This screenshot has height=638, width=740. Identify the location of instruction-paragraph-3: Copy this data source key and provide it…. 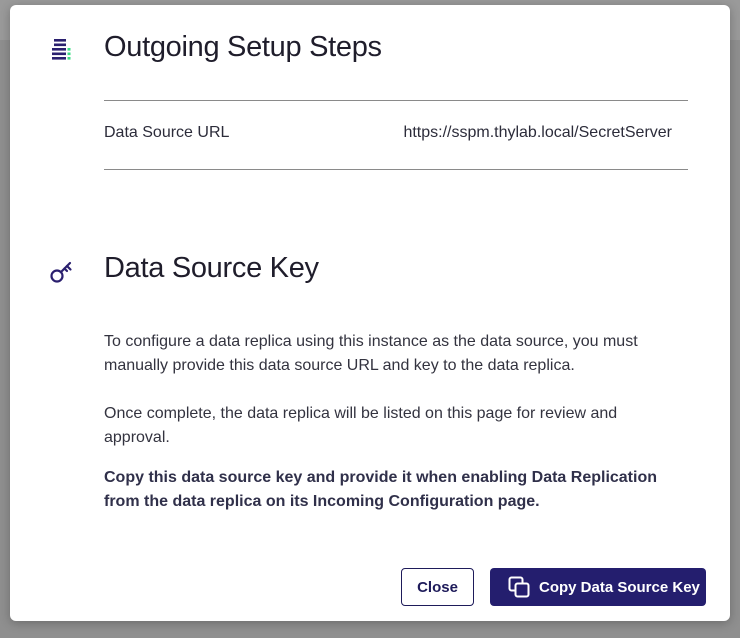
(380, 489).